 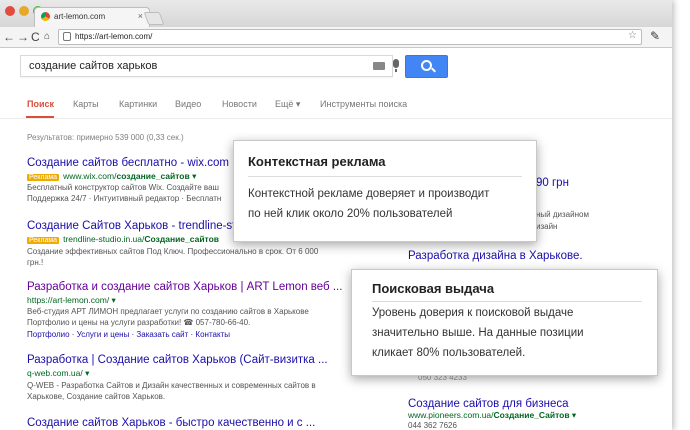 I want to click on right-ad-phone: 044 362 7626, so click(x=432, y=425).